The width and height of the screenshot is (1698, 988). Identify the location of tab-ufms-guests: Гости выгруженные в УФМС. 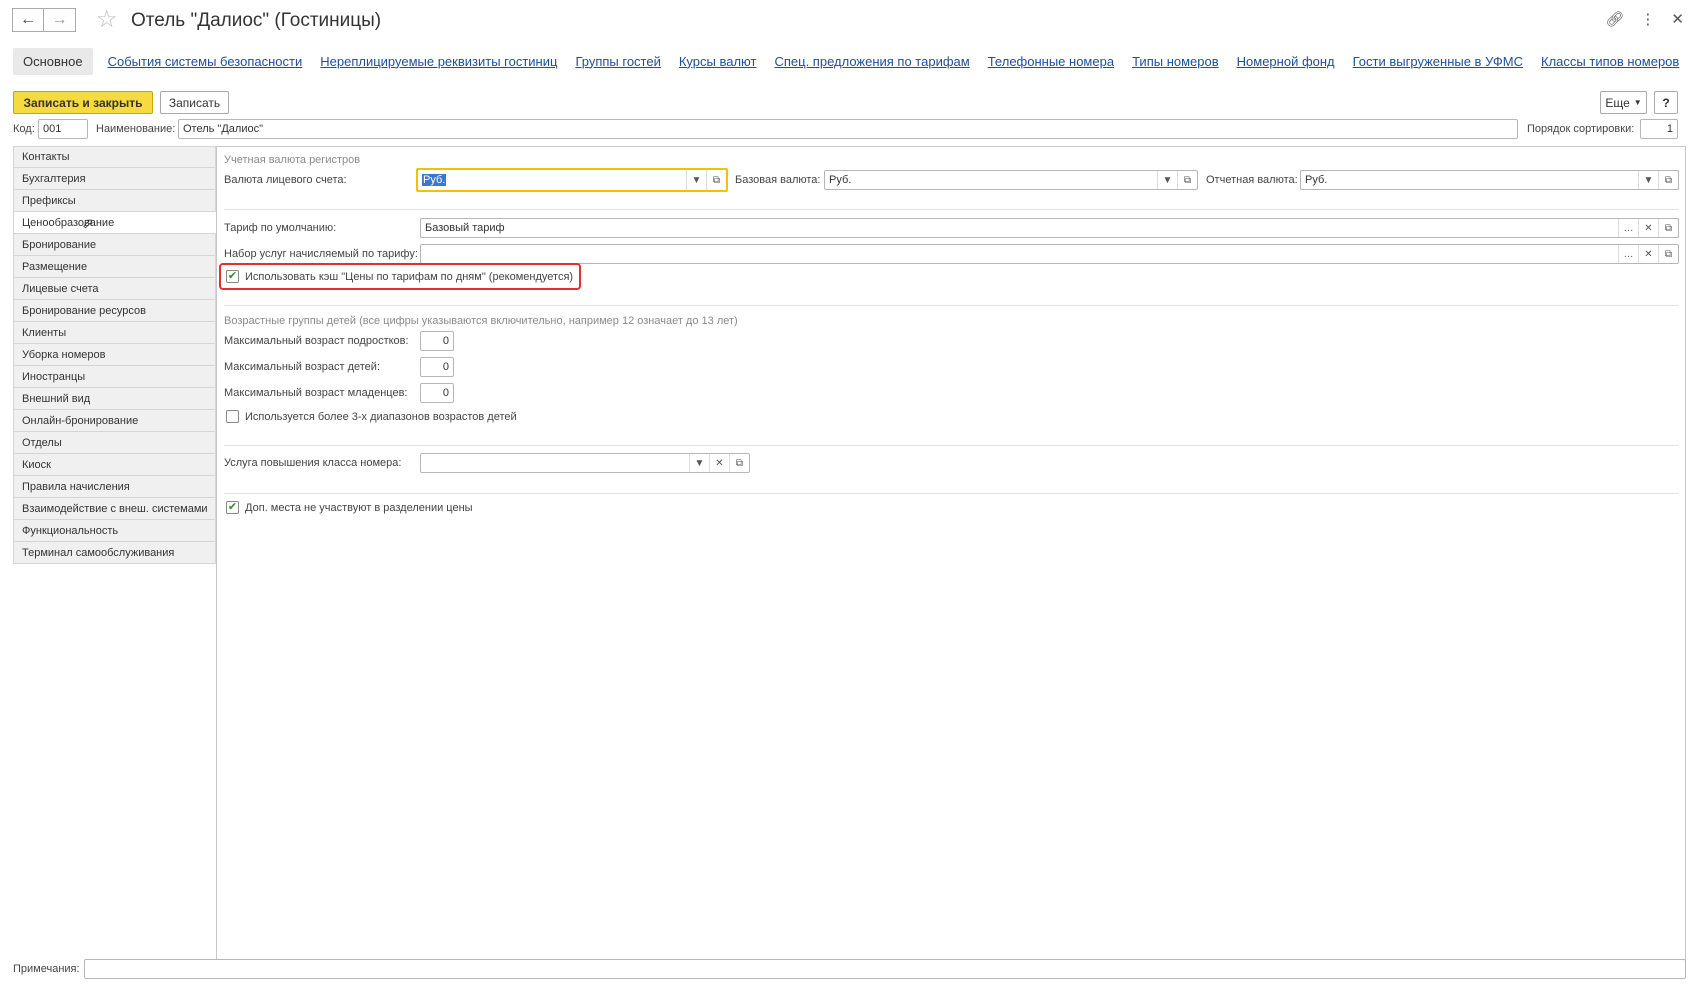
(1438, 61).